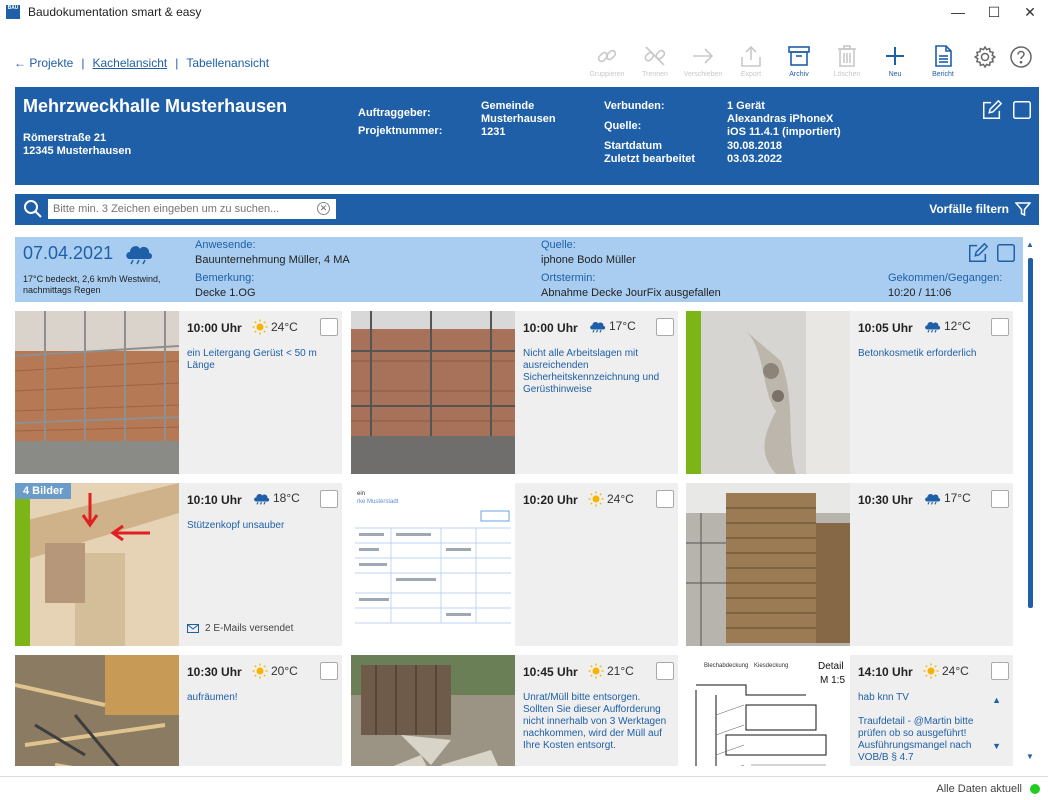  I want to click on incident-description: Stützenkopf unsauber, so click(236, 525).